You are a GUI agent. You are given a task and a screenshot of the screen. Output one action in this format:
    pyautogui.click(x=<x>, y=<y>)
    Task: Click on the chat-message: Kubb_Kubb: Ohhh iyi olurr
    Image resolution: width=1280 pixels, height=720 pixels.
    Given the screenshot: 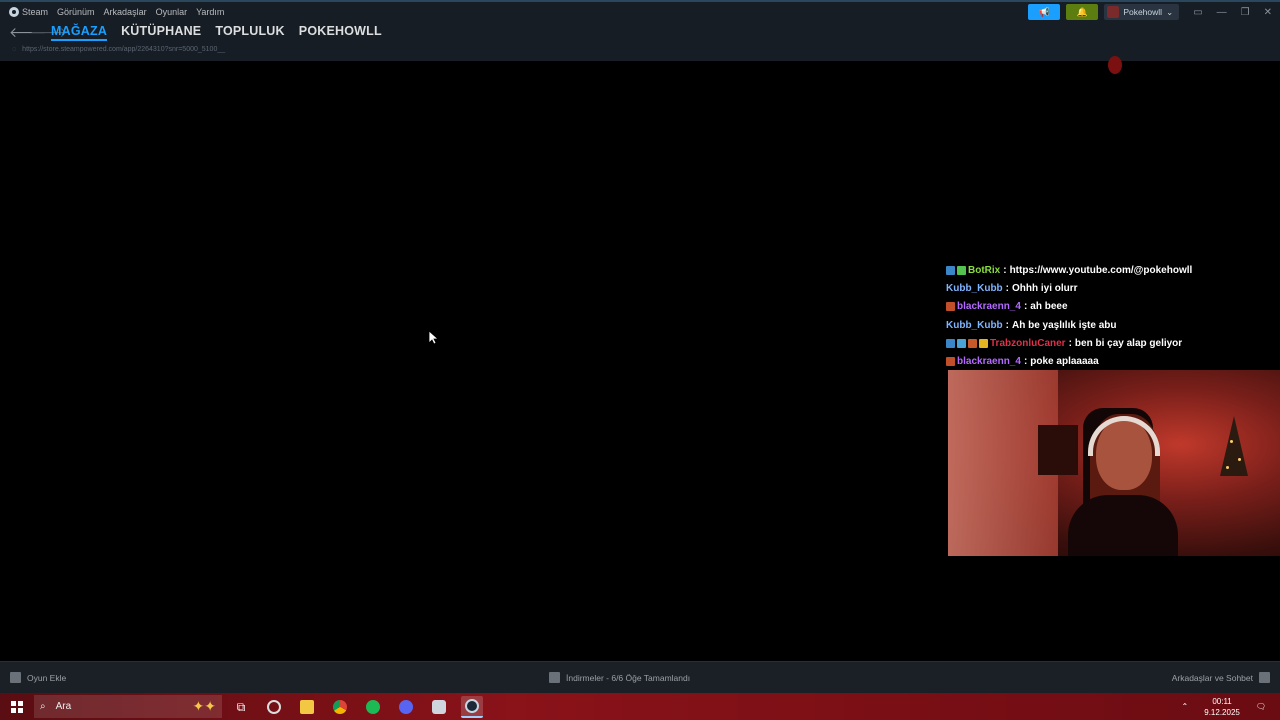 What is the action you would take?
    pyautogui.click(x=1069, y=288)
    